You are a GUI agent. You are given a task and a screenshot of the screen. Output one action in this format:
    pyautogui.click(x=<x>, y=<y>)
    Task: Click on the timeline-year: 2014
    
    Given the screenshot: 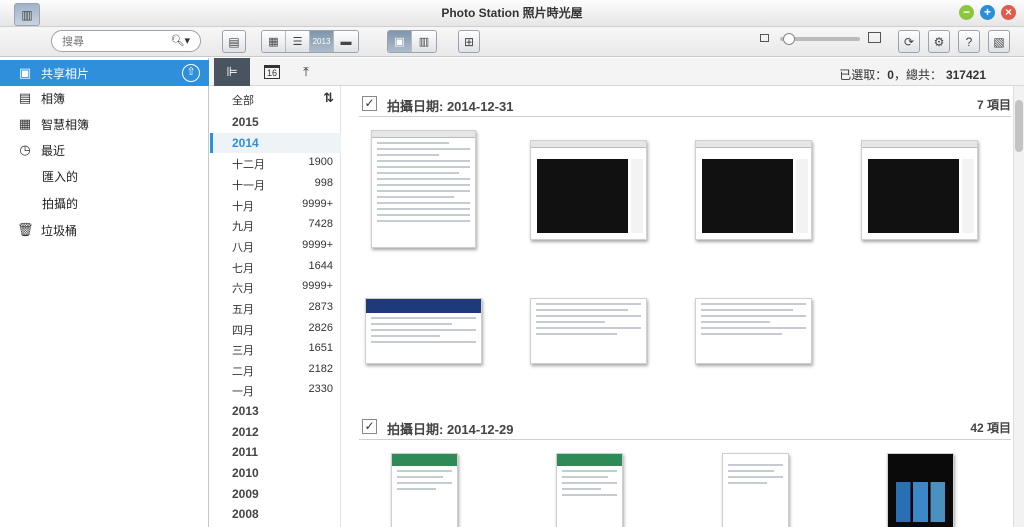 What is the action you would take?
    pyautogui.click(x=275, y=143)
    